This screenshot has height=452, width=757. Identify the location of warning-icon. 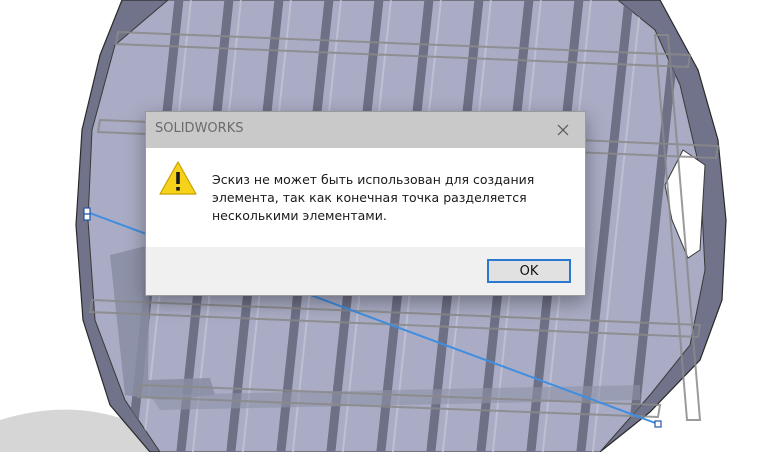
(178, 178).